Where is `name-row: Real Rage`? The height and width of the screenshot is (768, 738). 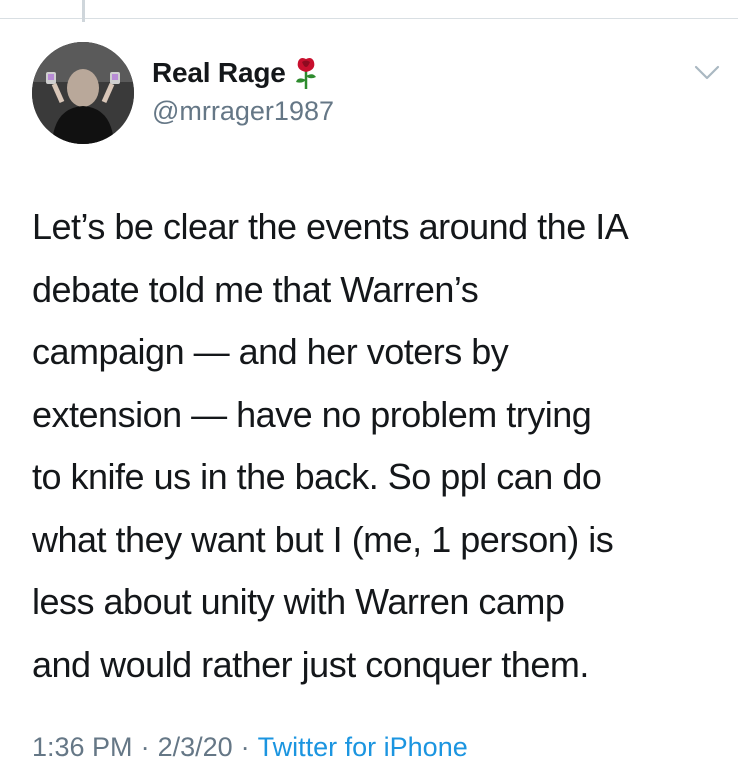
name-row: Real Rage is located at coordinates (236, 73).